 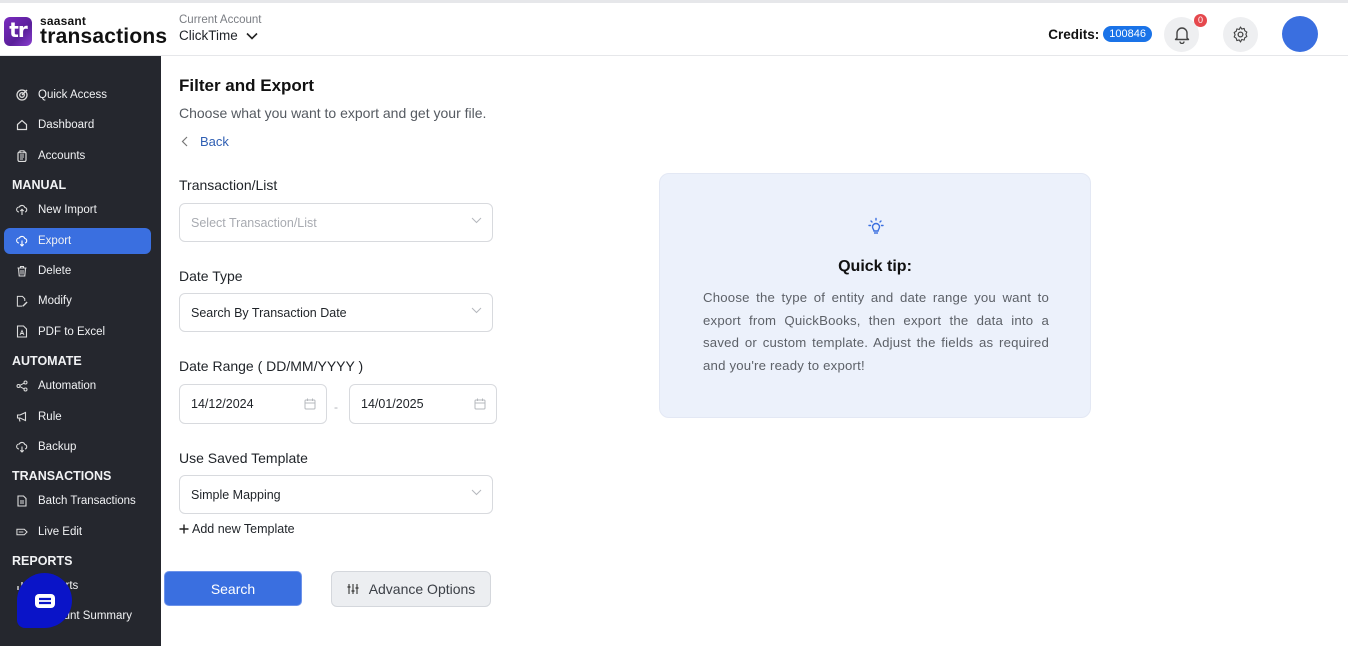 I want to click on date-type-select: Search By Transaction Date, so click(x=336, y=312).